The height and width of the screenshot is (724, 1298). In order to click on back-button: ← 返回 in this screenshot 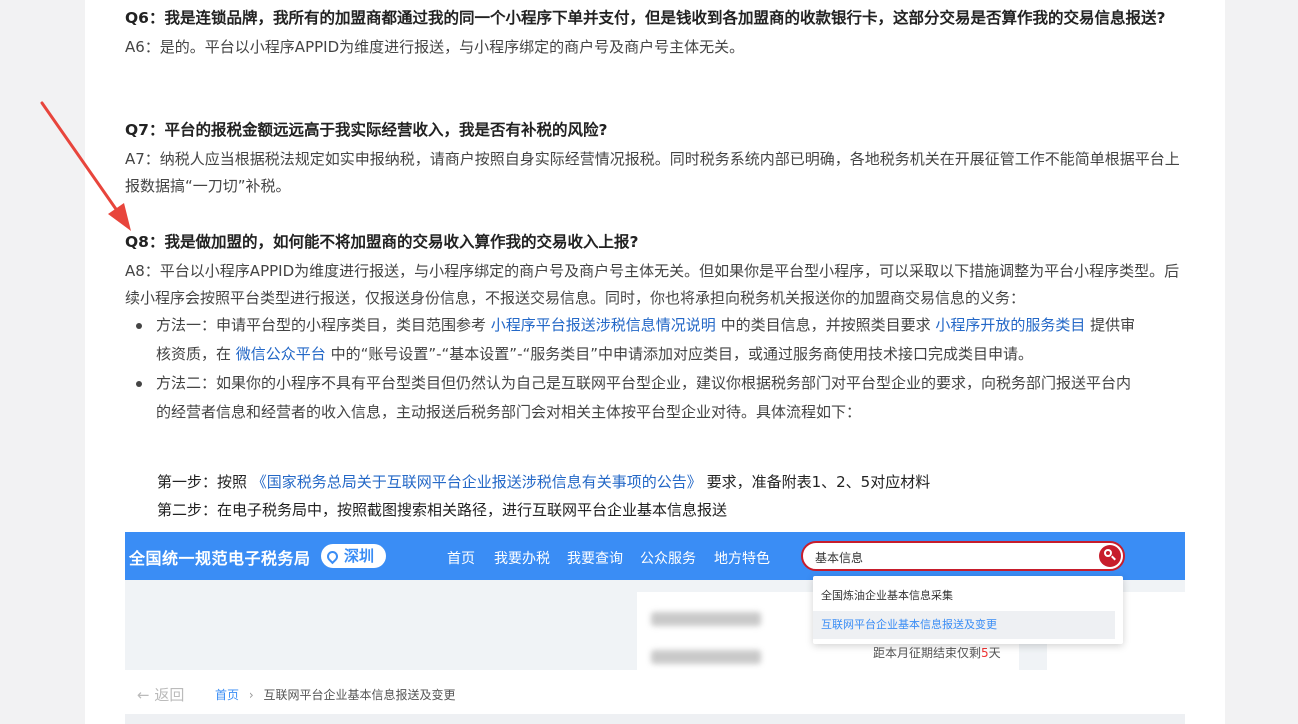, I will do `click(160, 694)`.